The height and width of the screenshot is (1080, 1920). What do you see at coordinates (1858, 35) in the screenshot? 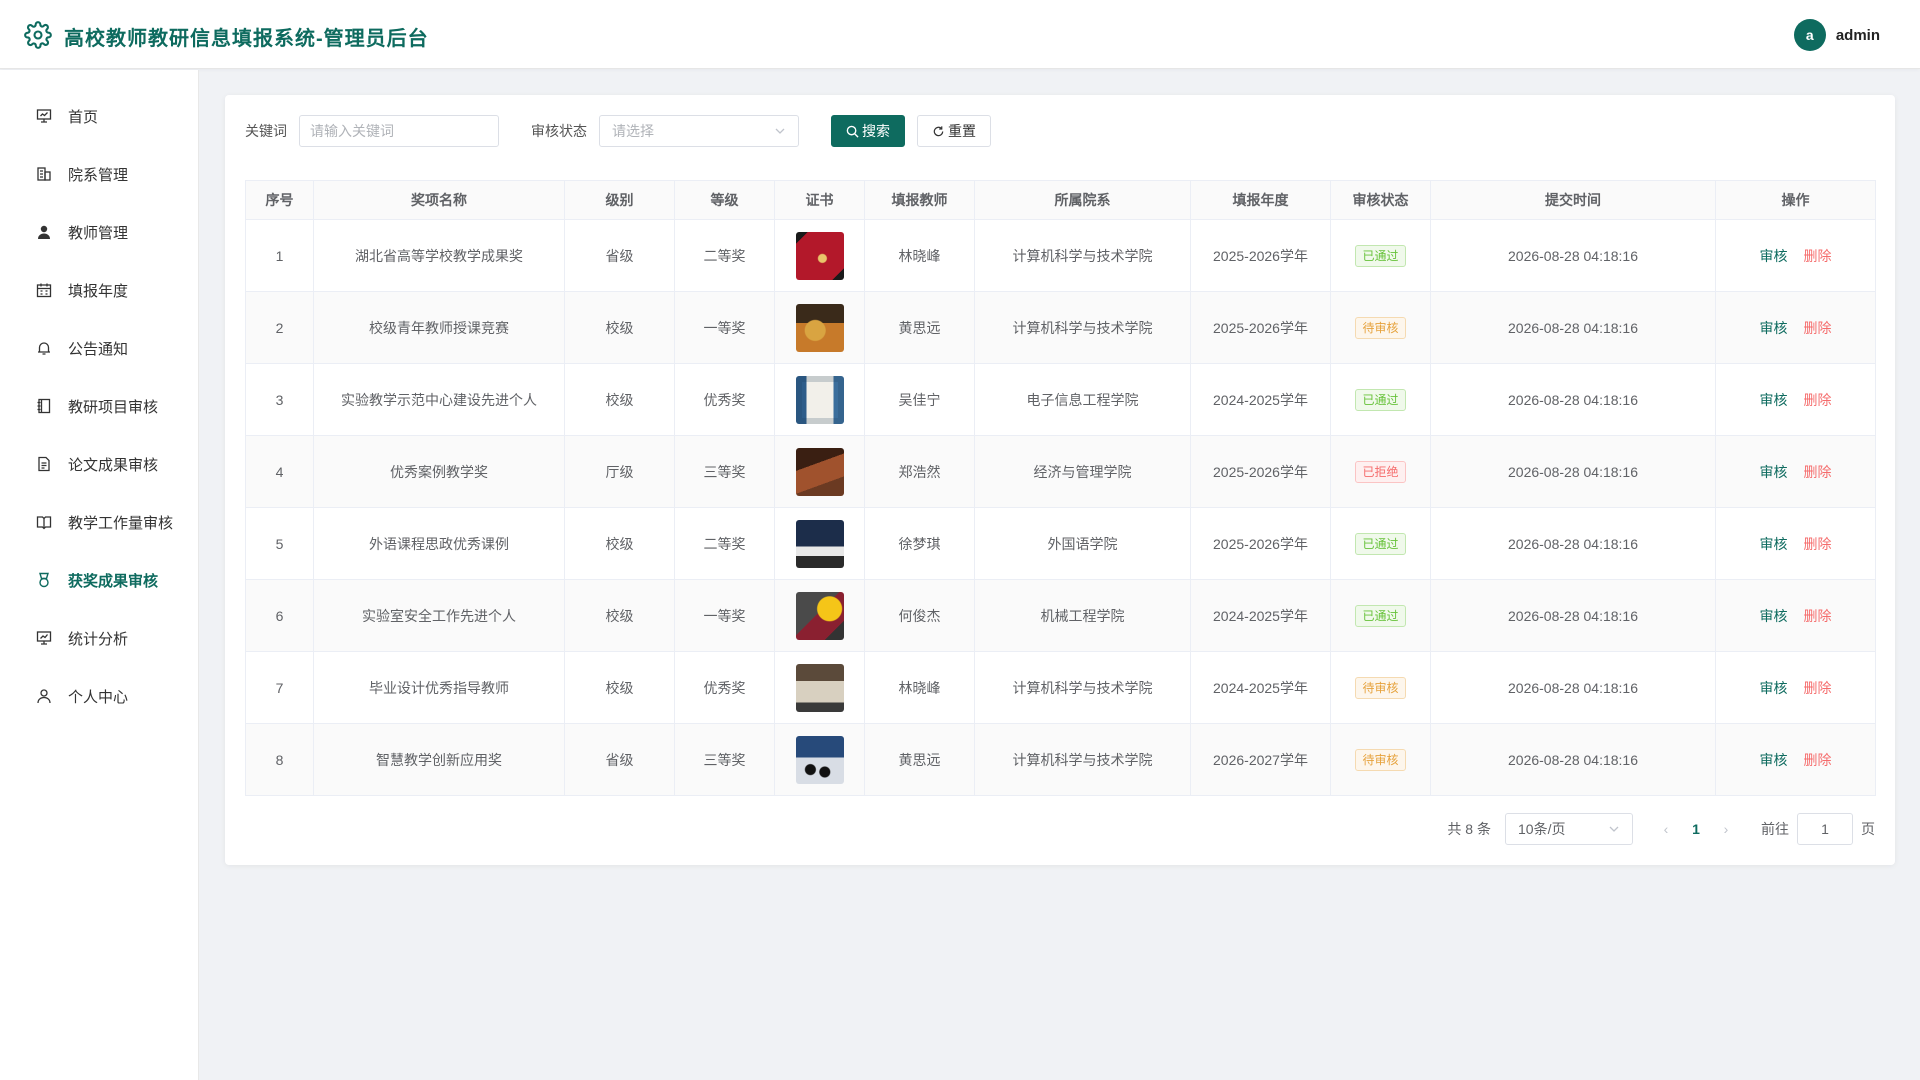
I see `username: admin` at bounding box center [1858, 35].